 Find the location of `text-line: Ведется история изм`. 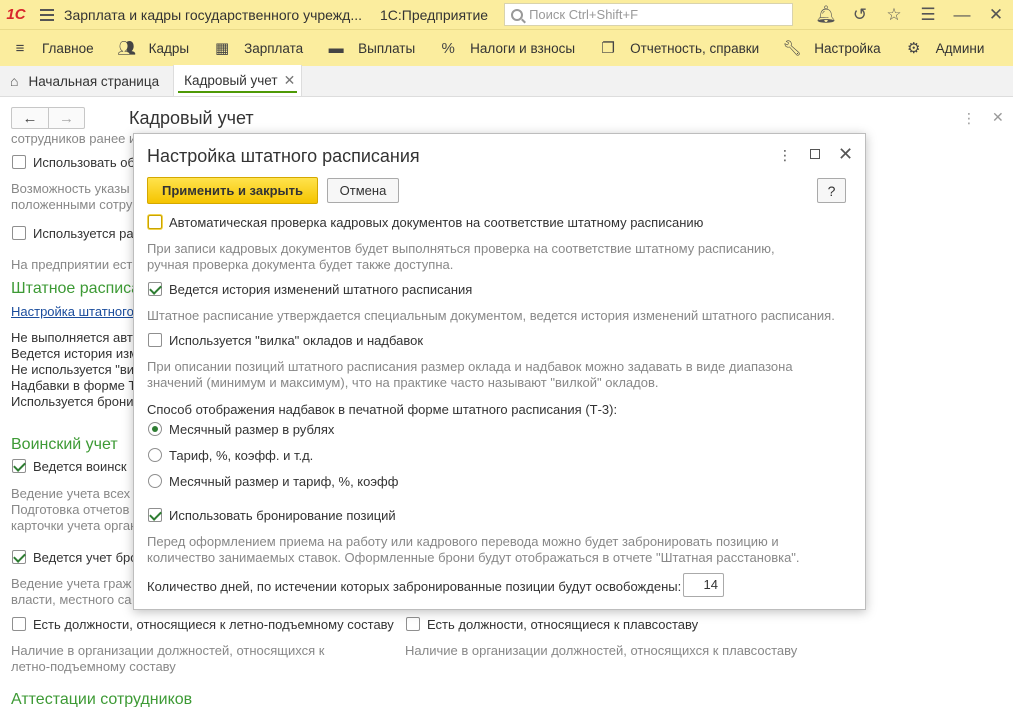

text-line: Ведется история изм is located at coordinates (75, 353).